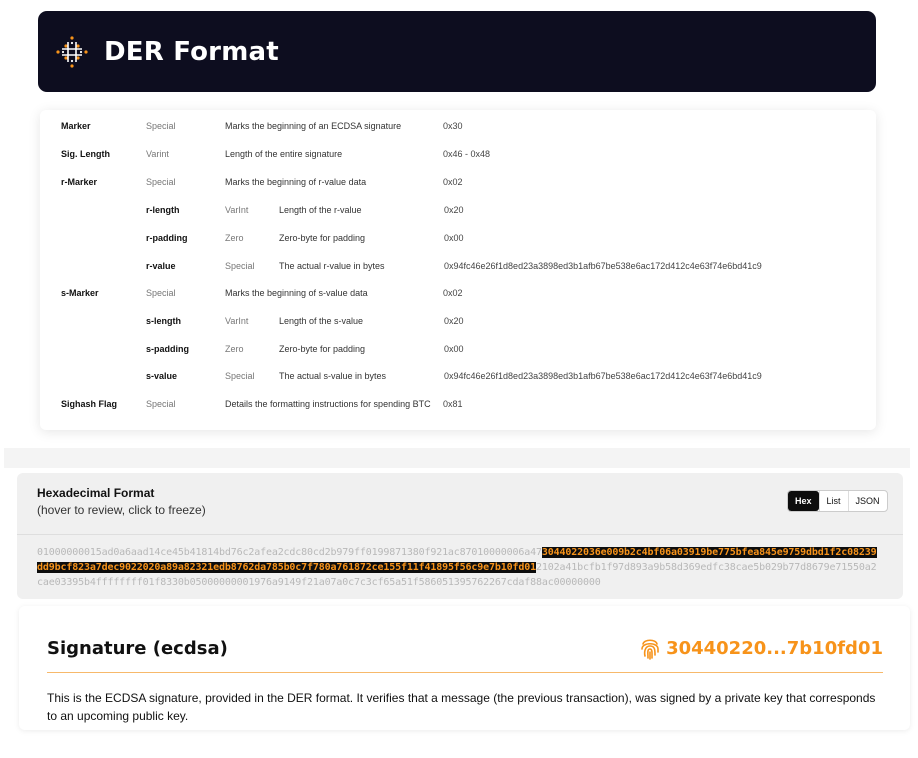  What do you see at coordinates (833, 501) in the screenshot?
I see `toggle-list-button: List` at bounding box center [833, 501].